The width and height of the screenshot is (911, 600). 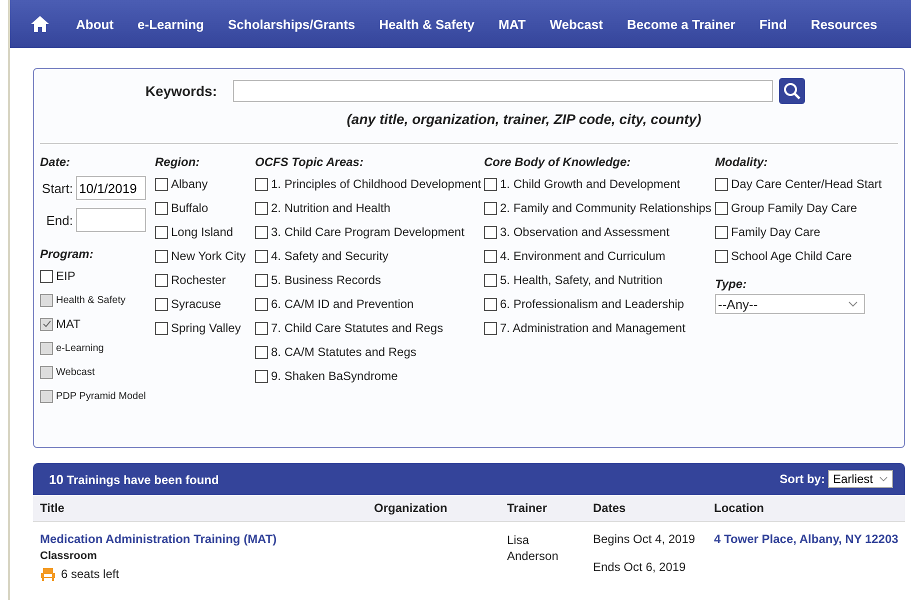 What do you see at coordinates (527, 508) in the screenshot?
I see `column-header: Trainer` at bounding box center [527, 508].